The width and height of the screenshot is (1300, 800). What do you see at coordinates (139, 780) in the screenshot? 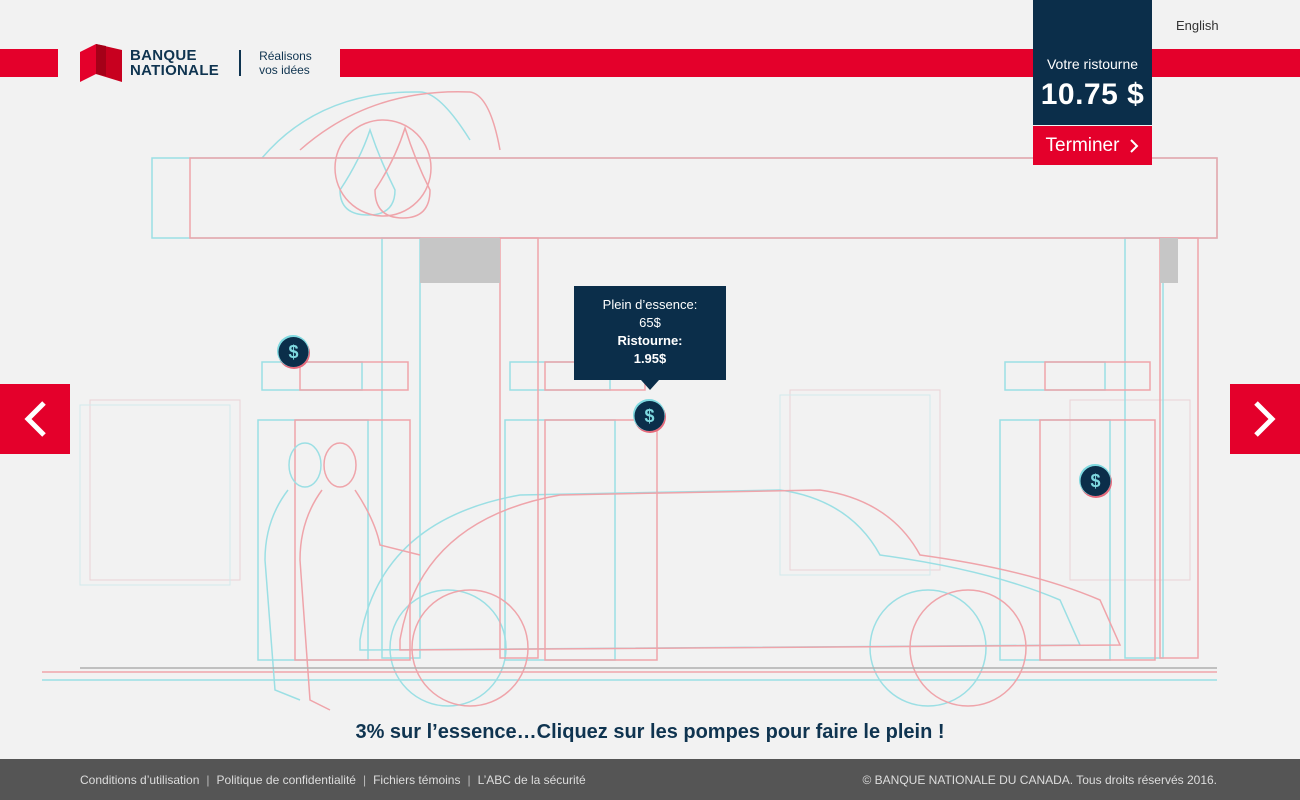
I see `footer-link-terms: Conditions d’utilisation` at bounding box center [139, 780].